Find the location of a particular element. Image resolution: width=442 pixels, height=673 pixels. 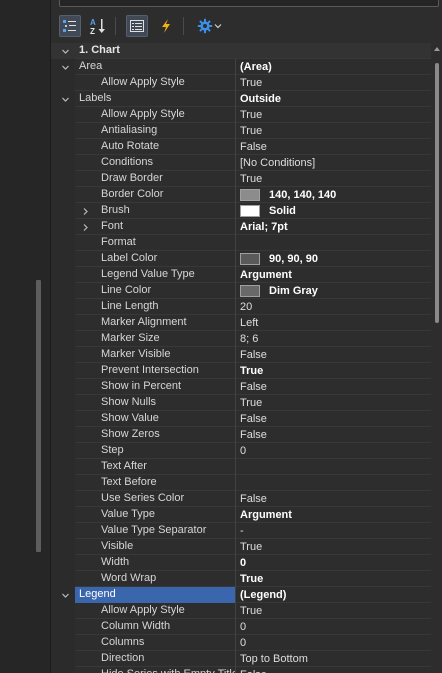

events-button is located at coordinates (166, 26).